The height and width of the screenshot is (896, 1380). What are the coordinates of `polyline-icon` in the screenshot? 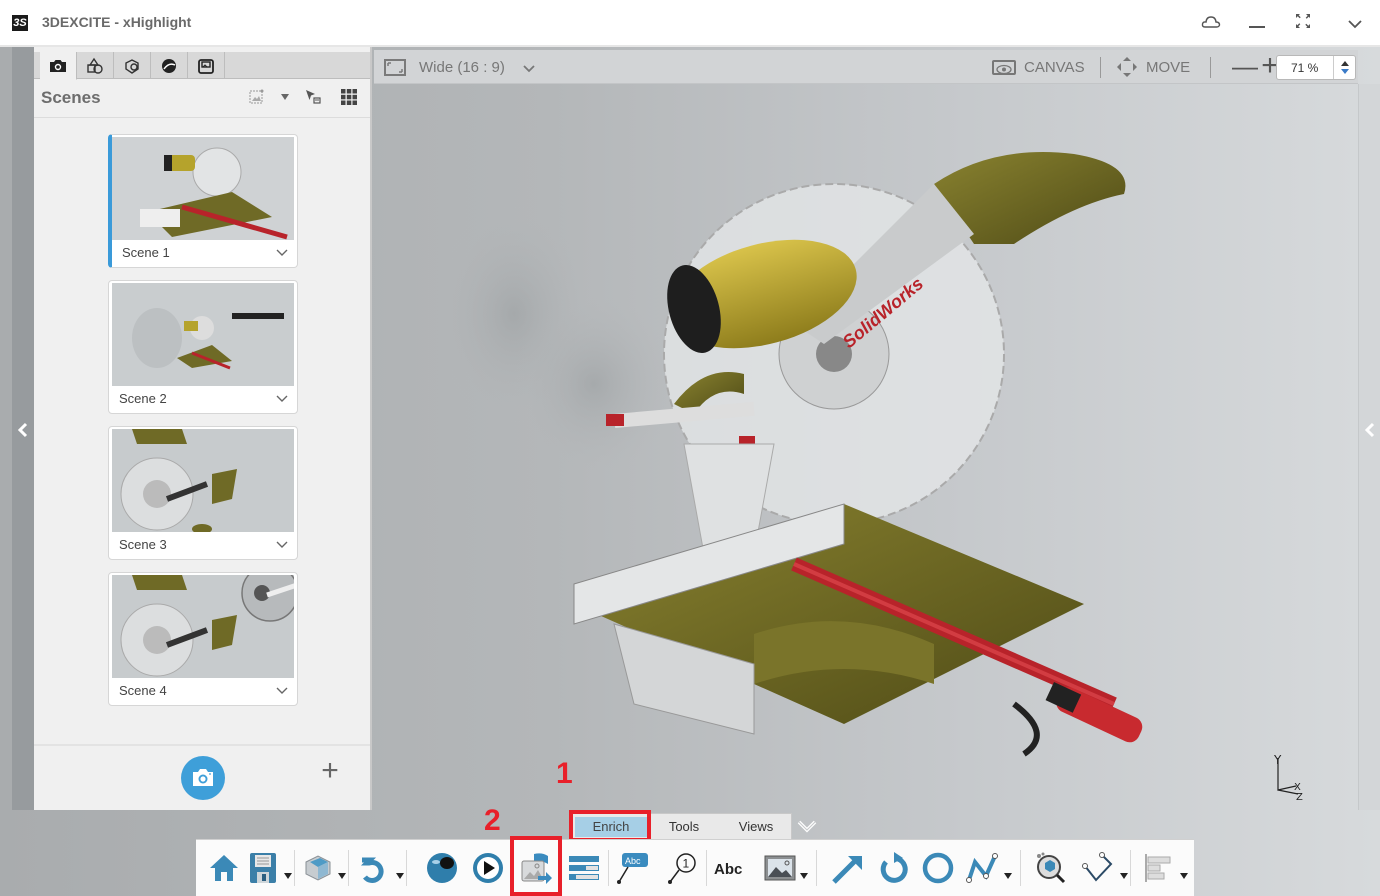 It's located at (982, 868).